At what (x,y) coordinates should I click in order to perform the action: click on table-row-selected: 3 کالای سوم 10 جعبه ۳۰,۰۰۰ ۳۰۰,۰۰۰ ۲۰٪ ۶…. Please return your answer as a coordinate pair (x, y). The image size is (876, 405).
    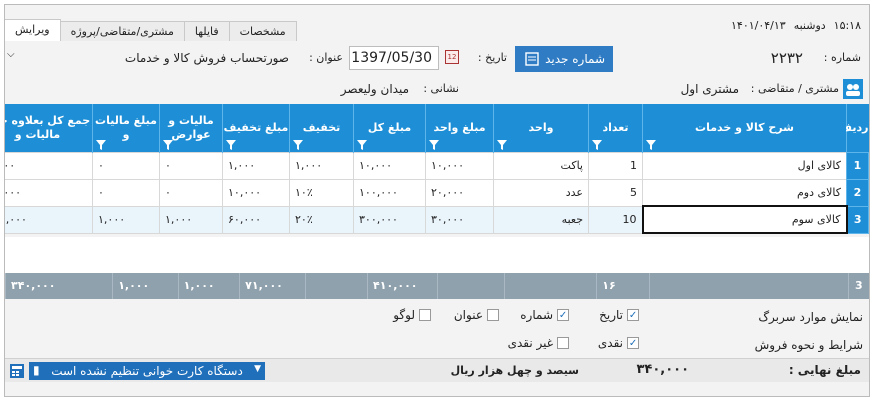
    Looking at the image, I should click on (437, 219).